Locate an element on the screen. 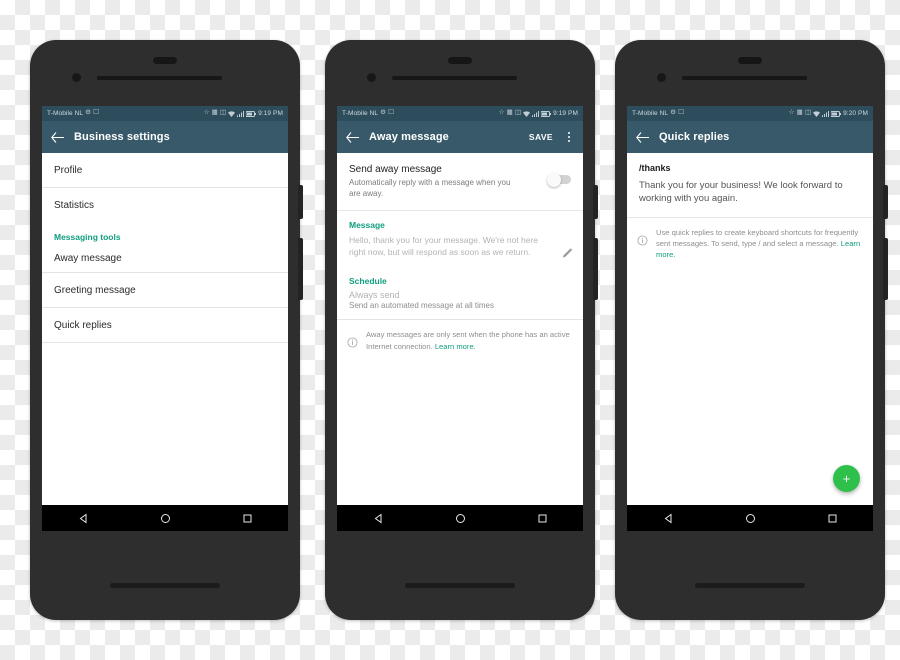 The height and width of the screenshot is (660, 900). toolbar: Quick replies is located at coordinates (750, 137).